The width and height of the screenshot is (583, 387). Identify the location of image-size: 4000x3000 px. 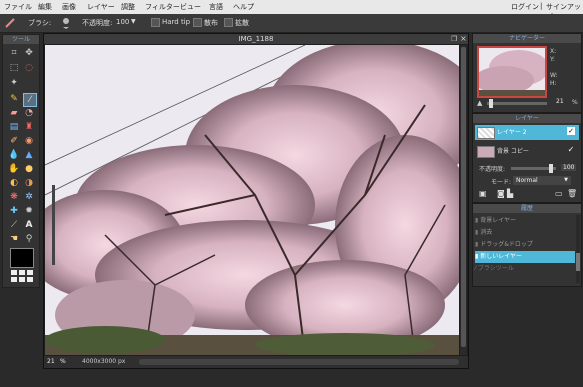
(104, 361).